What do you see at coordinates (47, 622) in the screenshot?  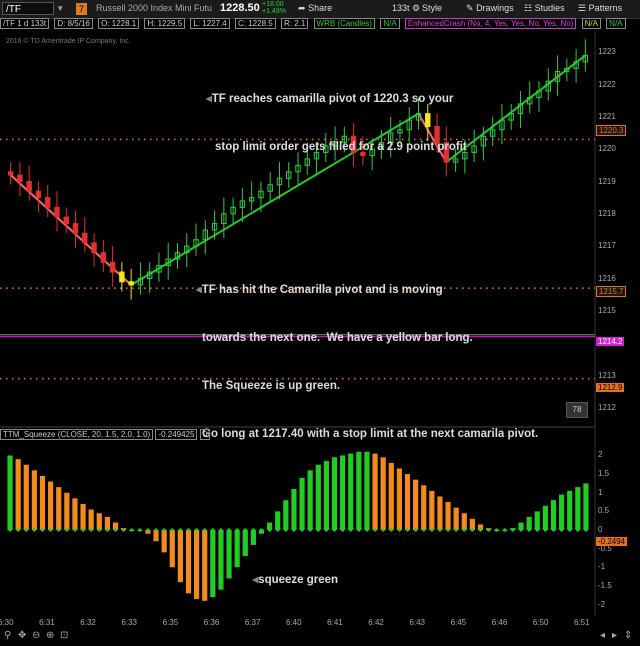 I see `time-axis-label: 6:31` at bounding box center [47, 622].